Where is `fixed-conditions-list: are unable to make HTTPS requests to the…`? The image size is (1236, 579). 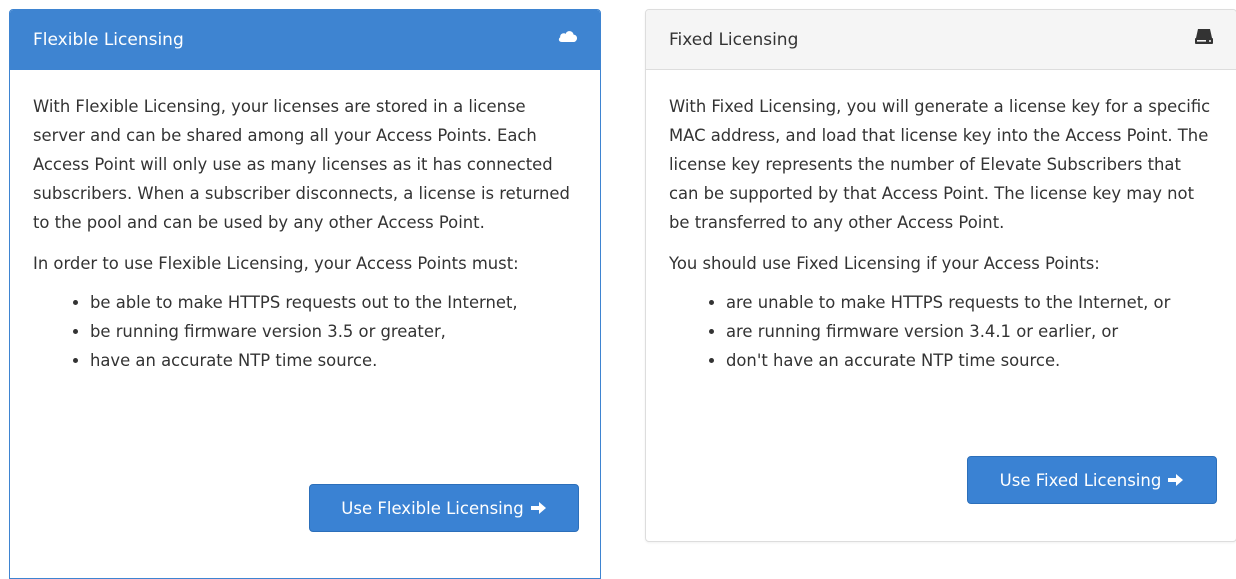 fixed-conditions-list: are unable to make HTTPS requests to the… is located at coordinates (941, 331).